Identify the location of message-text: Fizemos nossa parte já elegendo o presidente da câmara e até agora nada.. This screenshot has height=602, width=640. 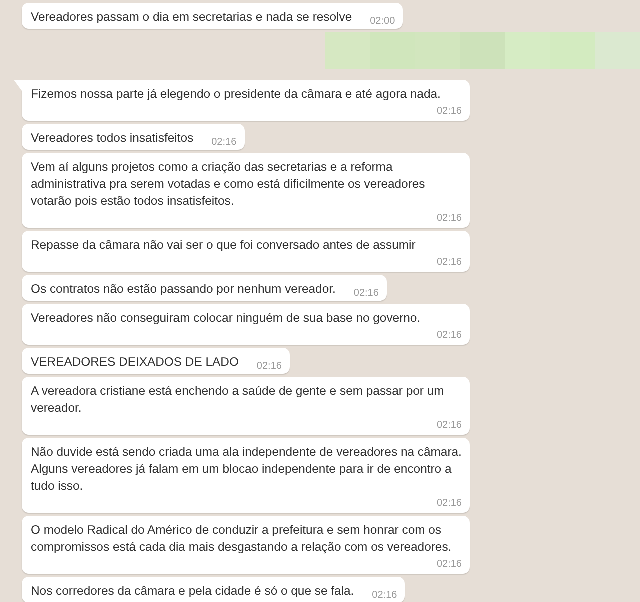
(236, 94).